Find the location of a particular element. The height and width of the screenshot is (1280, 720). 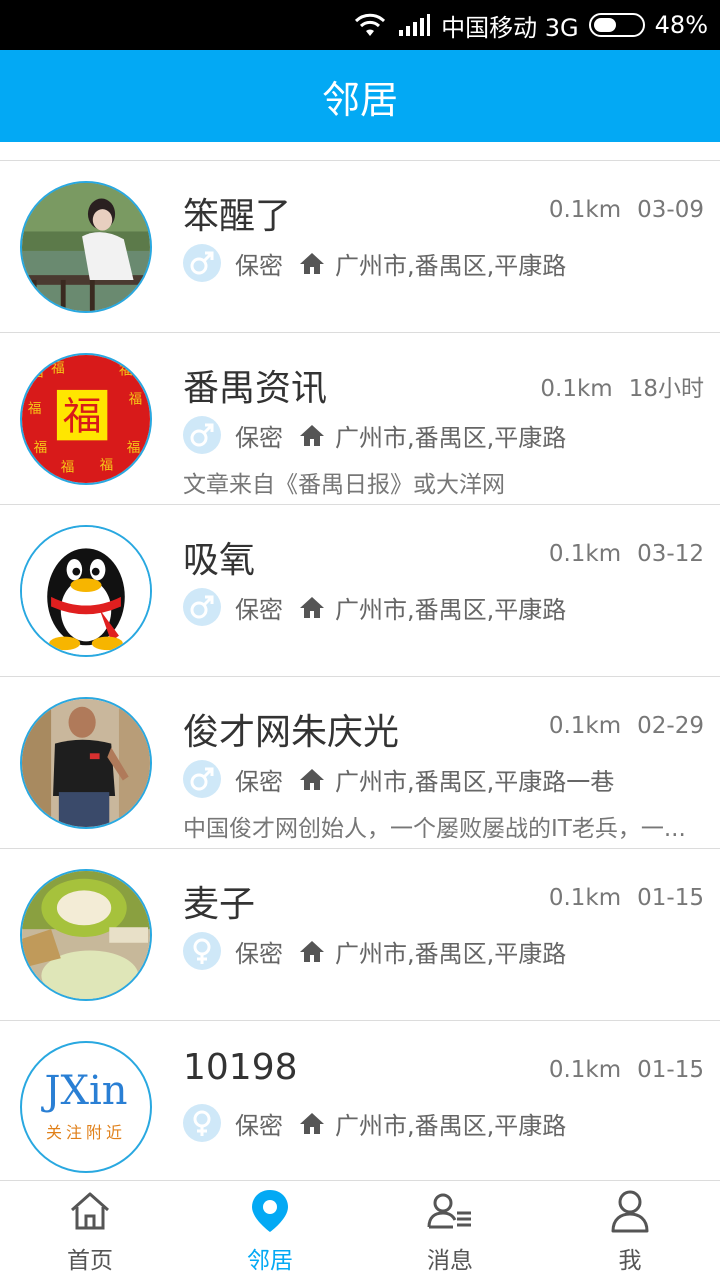

neighbor-name: 麦子 is located at coordinates (219, 904).